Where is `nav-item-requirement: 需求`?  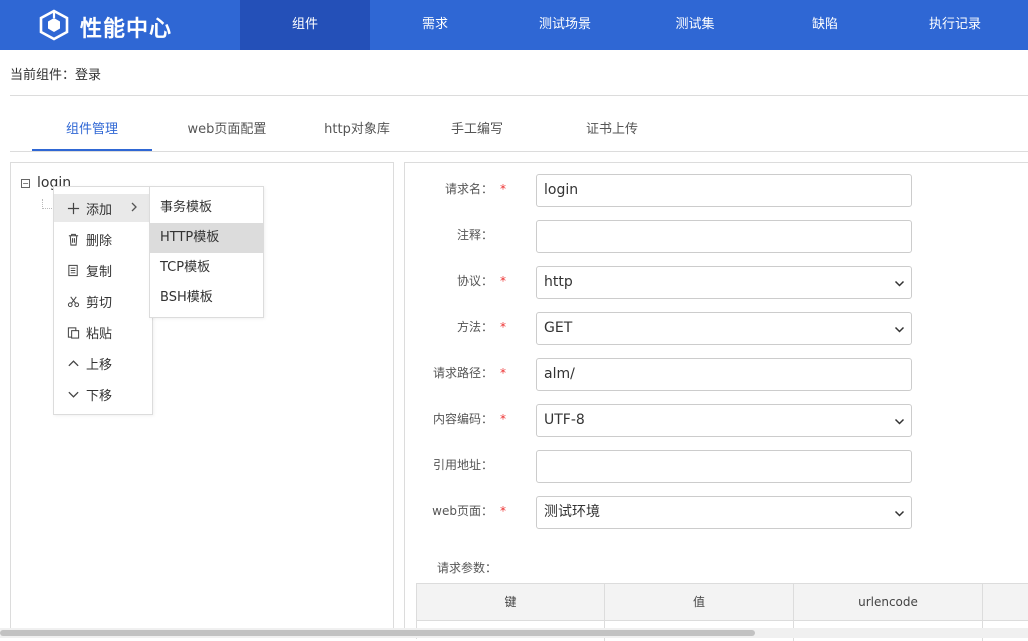
nav-item-requirement: 需求 is located at coordinates (435, 25).